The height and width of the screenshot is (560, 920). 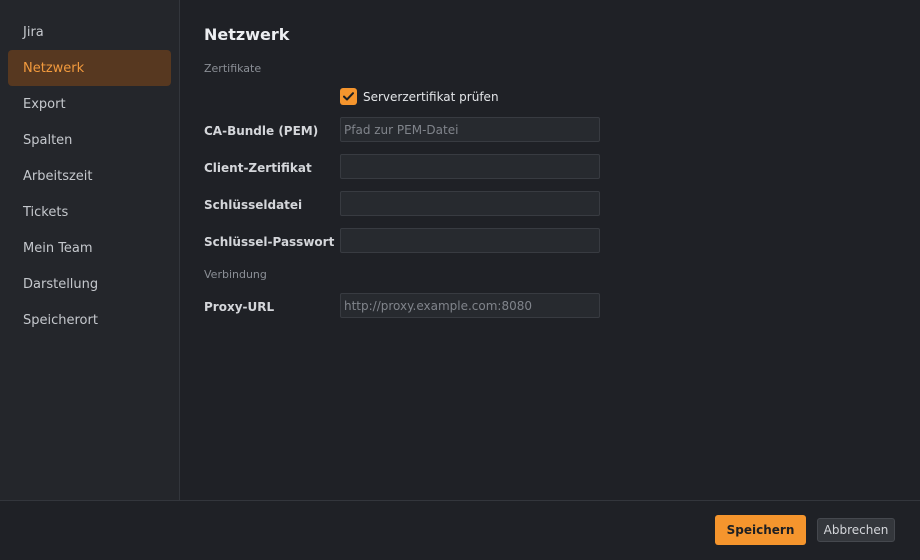 What do you see at coordinates (89, 104) in the screenshot?
I see `sidebar-item-export: Export` at bounding box center [89, 104].